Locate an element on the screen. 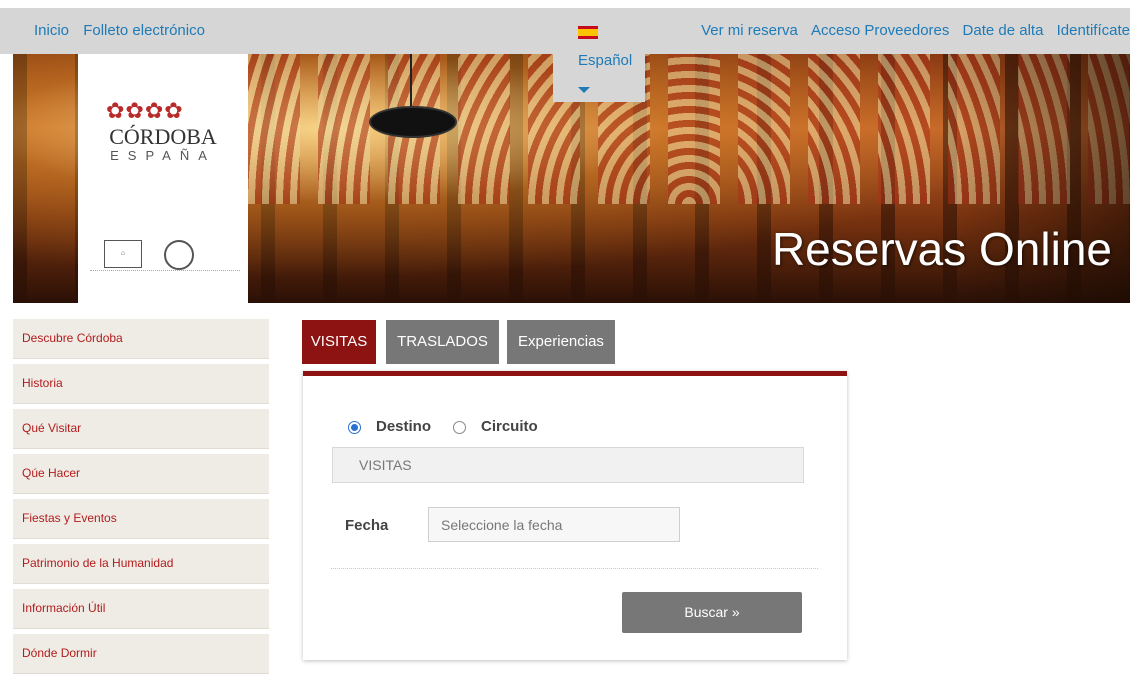 The height and width of the screenshot is (679, 1130). destination-select-value: VISITAS is located at coordinates (385, 465).